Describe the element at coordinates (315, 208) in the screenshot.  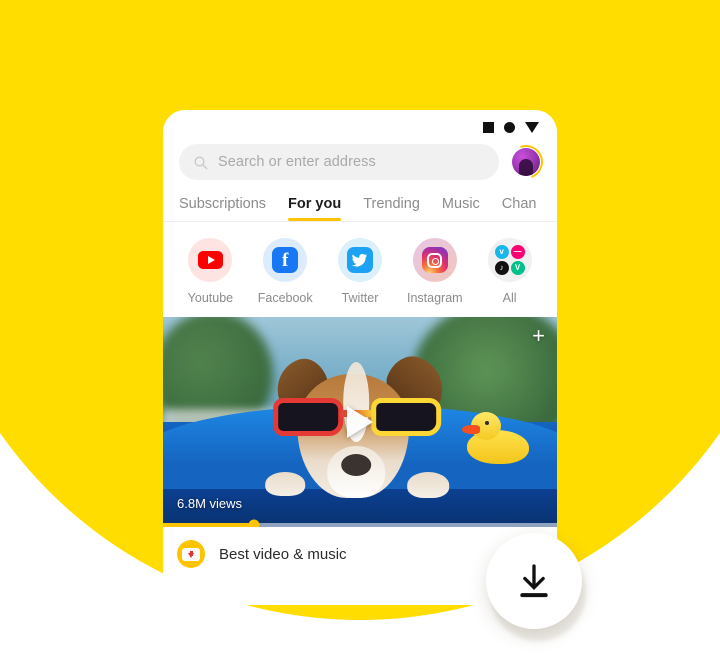
I see `tab-for-you: For you` at that location.